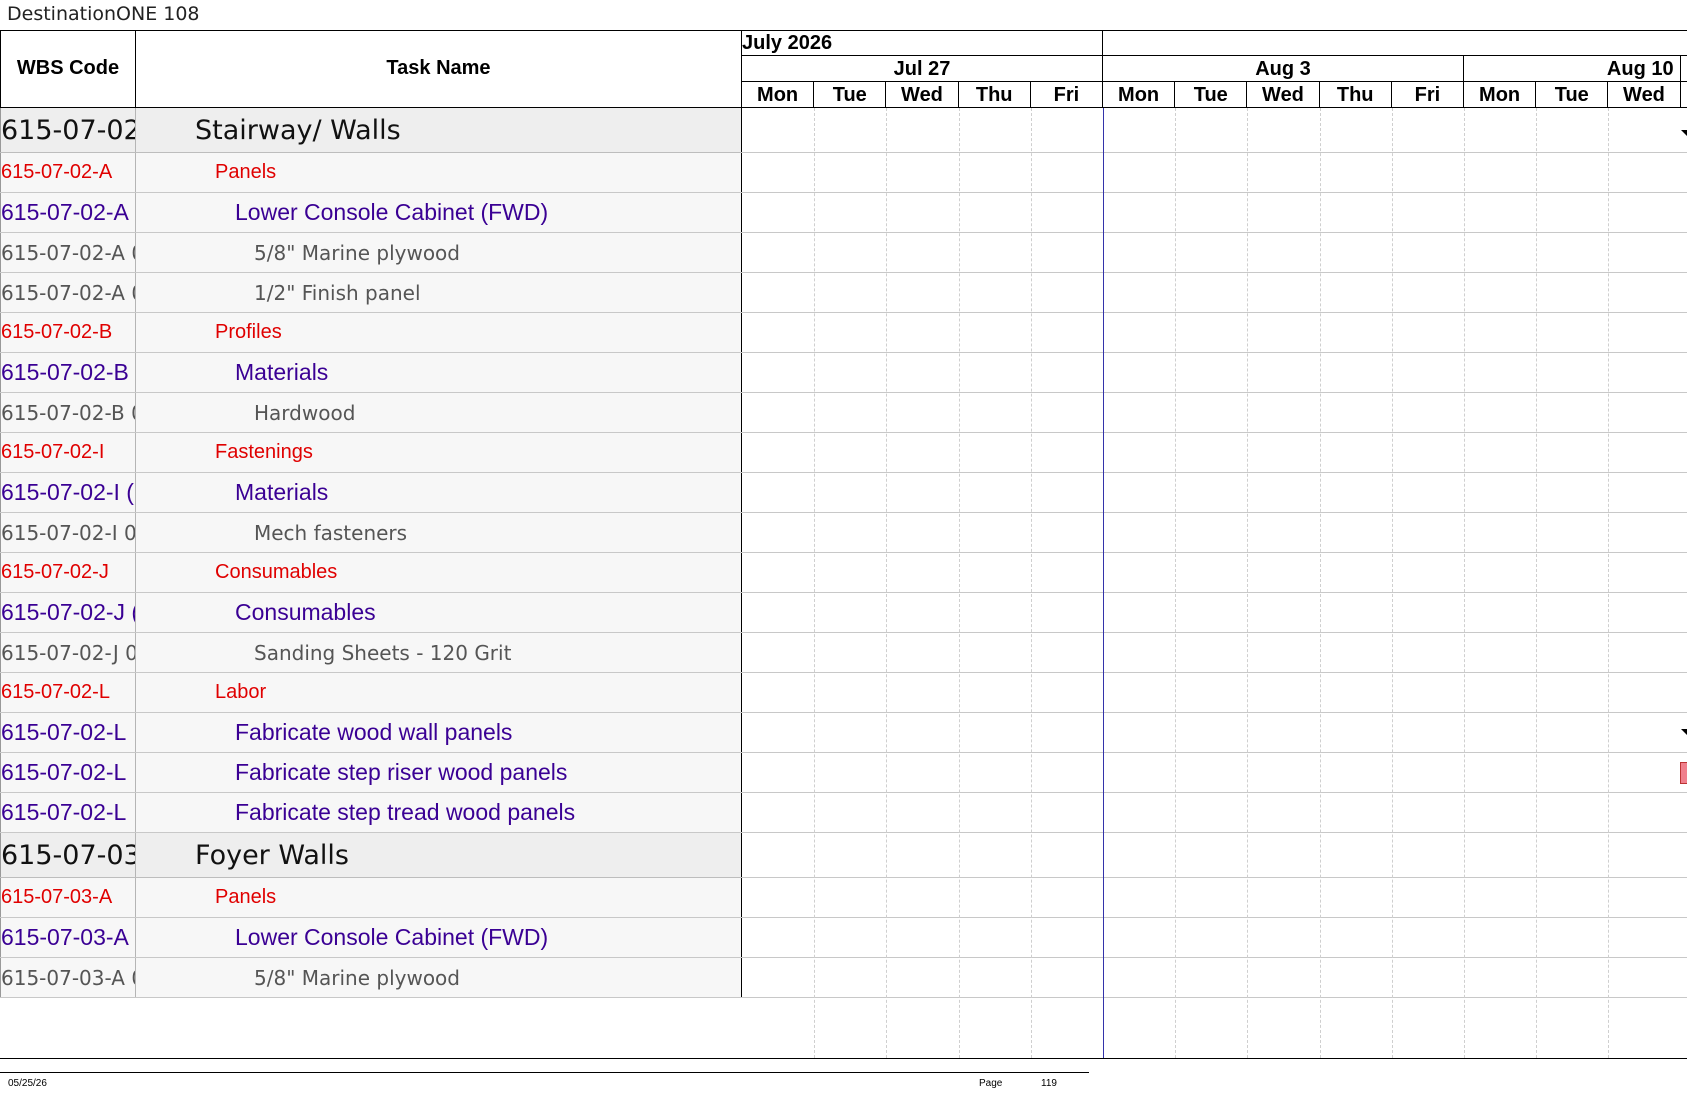  I want to click on task-row: 615-07-02-I (Materials, so click(371, 493).